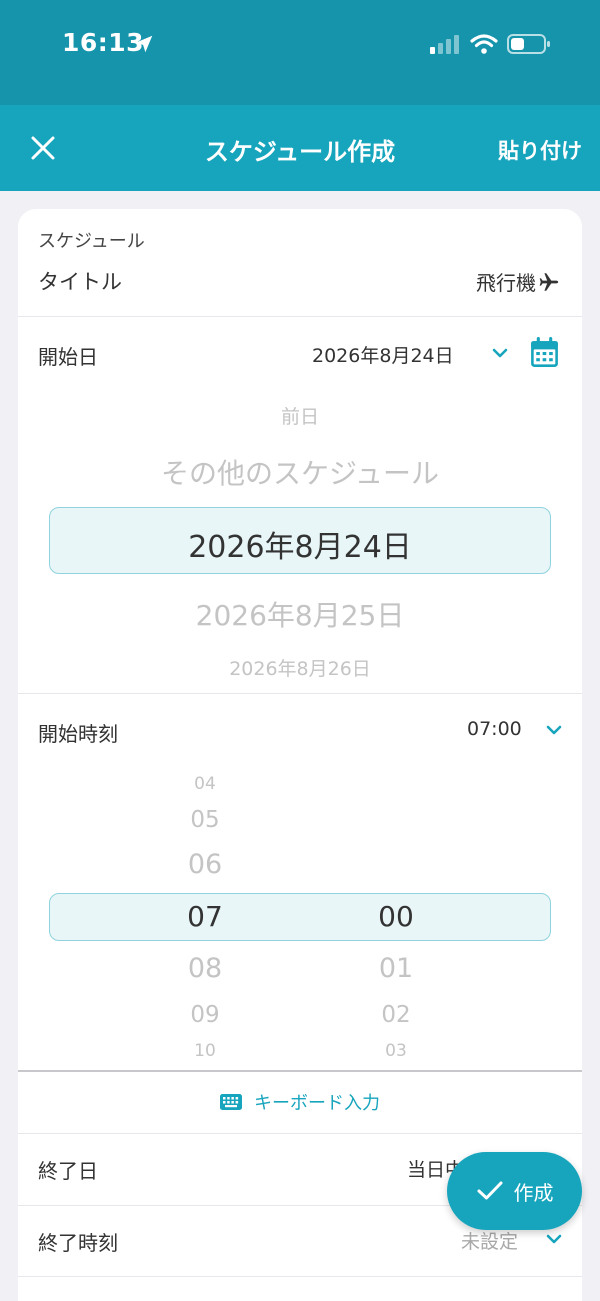 The height and width of the screenshot is (1301, 600). I want to click on date-picker-item-selected: 2026年8月24日, so click(300, 544).